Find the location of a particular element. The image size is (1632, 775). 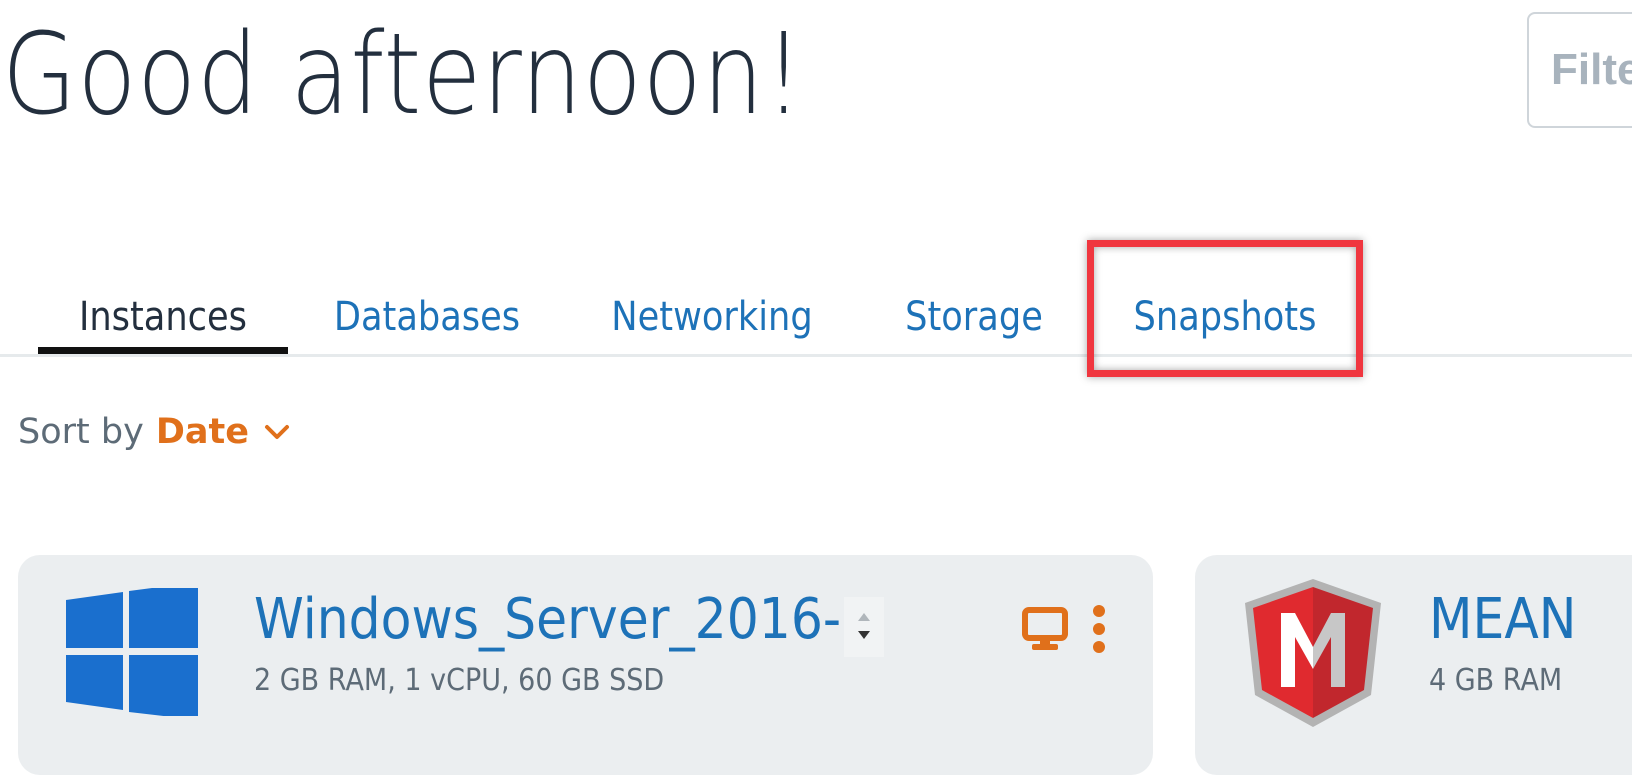

instance-name-link: Windows_Server_2016-1 is located at coordinates (563, 619).